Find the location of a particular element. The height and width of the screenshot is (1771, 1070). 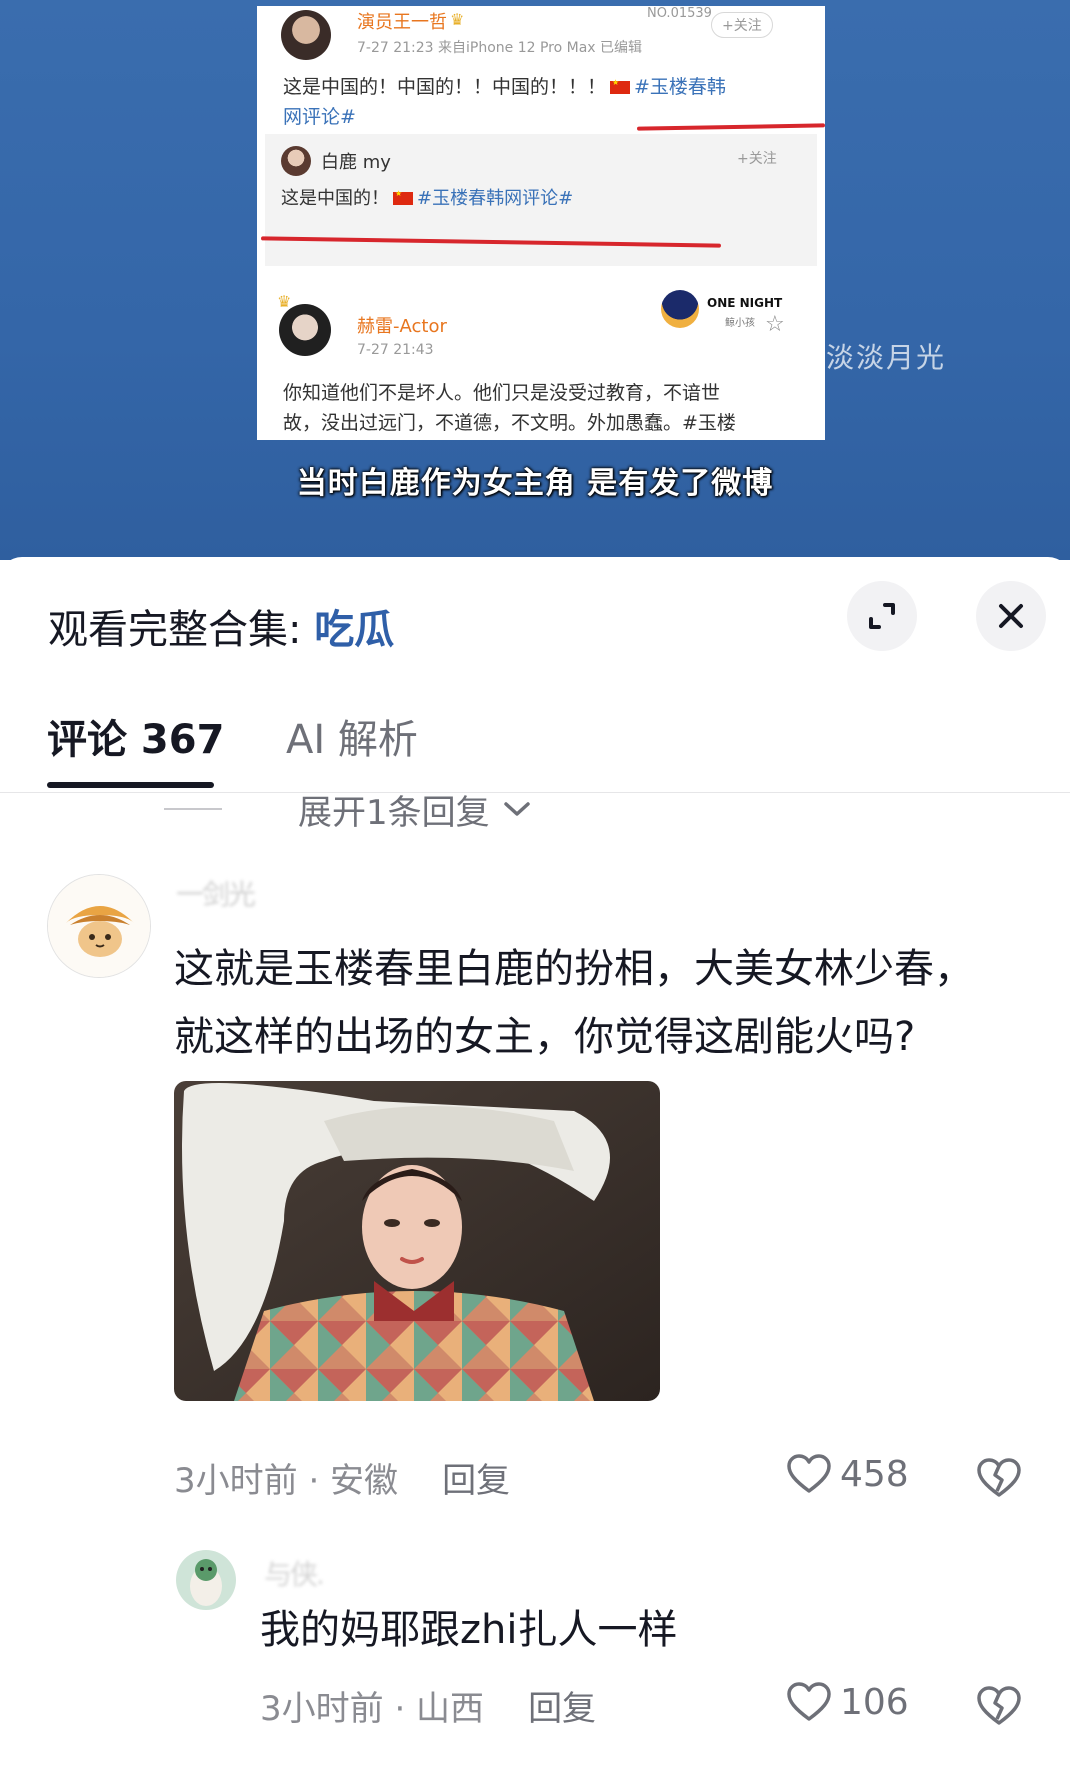

post-text: 故，没出过远门，不道德，不文明。外加愚蠢。#玉楼 is located at coordinates (509, 423).